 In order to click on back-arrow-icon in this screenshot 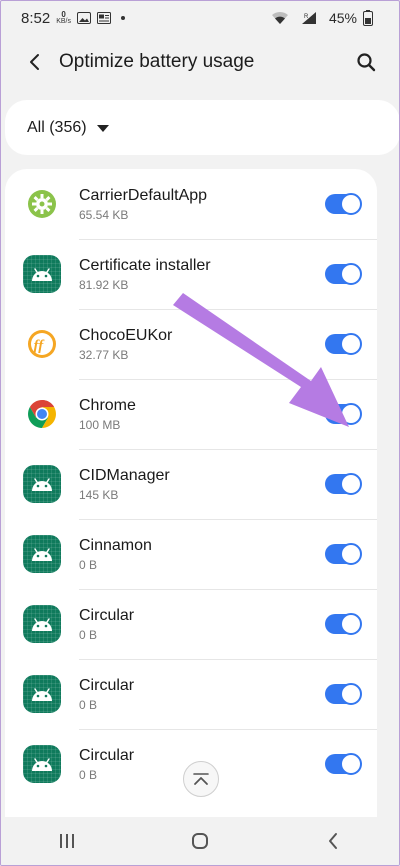, I will do `click(34, 62)`.